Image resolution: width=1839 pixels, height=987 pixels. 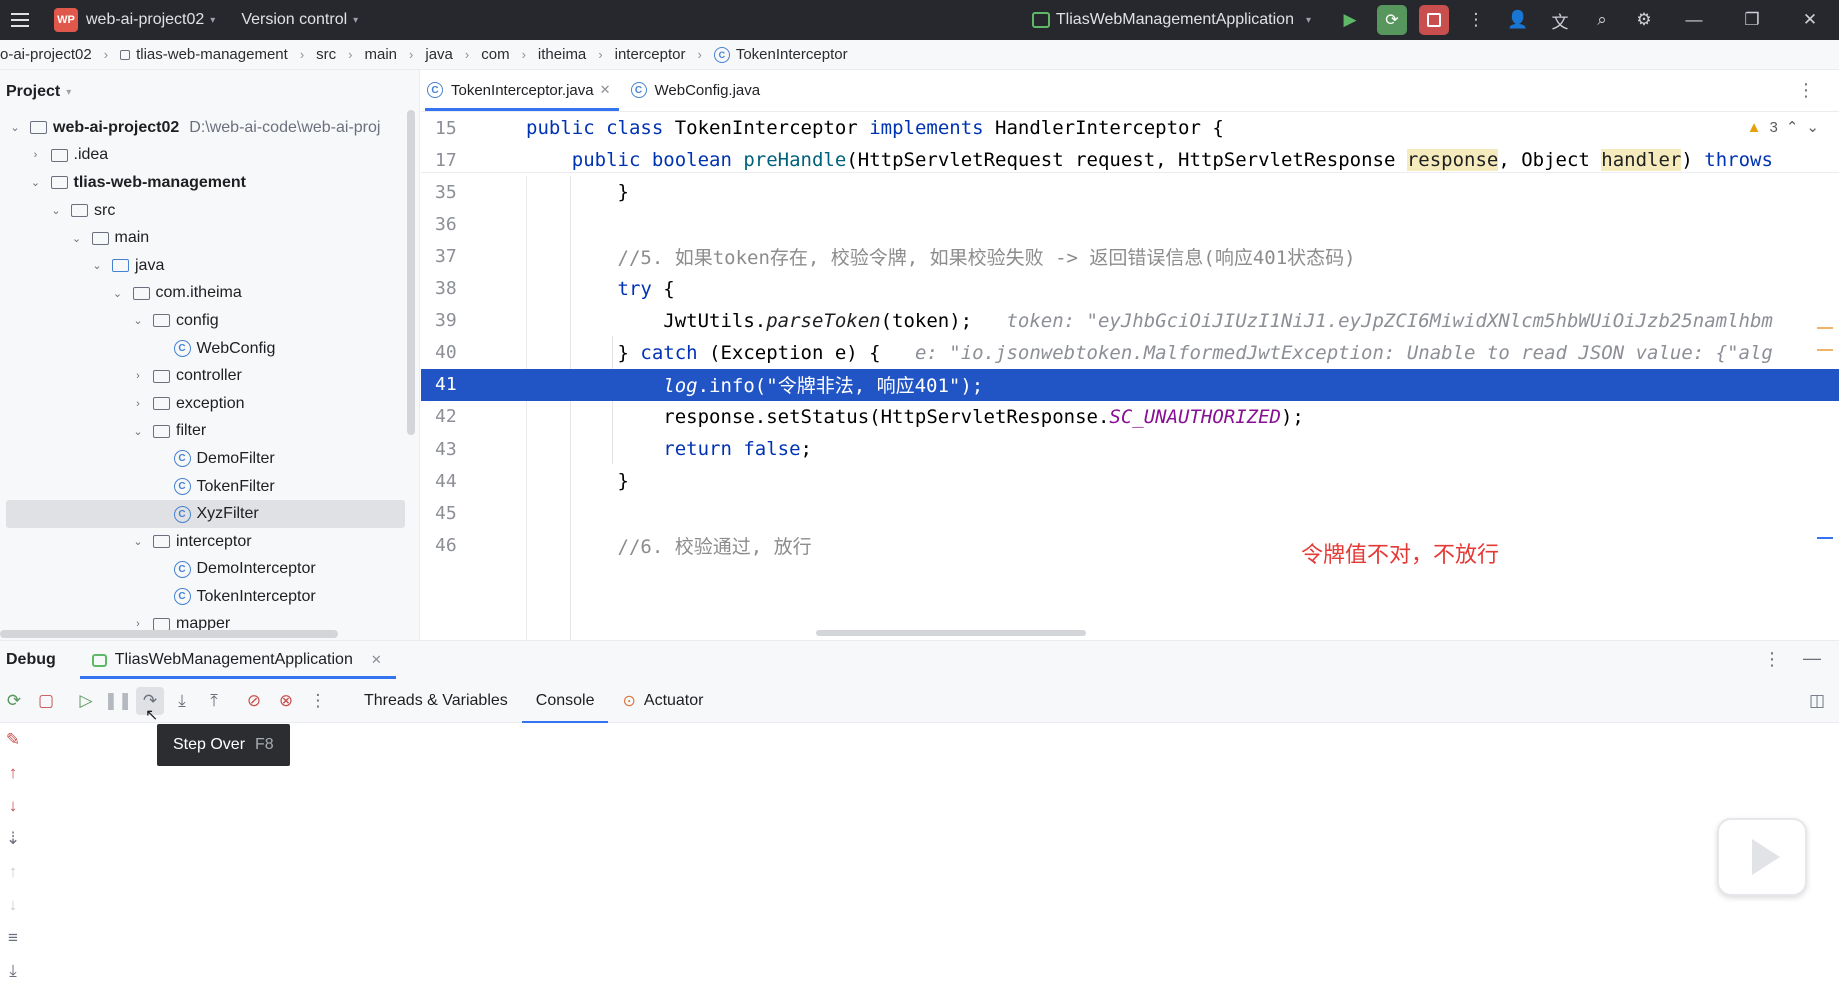 I want to click on code-line: 36, so click(x=1130, y=224).